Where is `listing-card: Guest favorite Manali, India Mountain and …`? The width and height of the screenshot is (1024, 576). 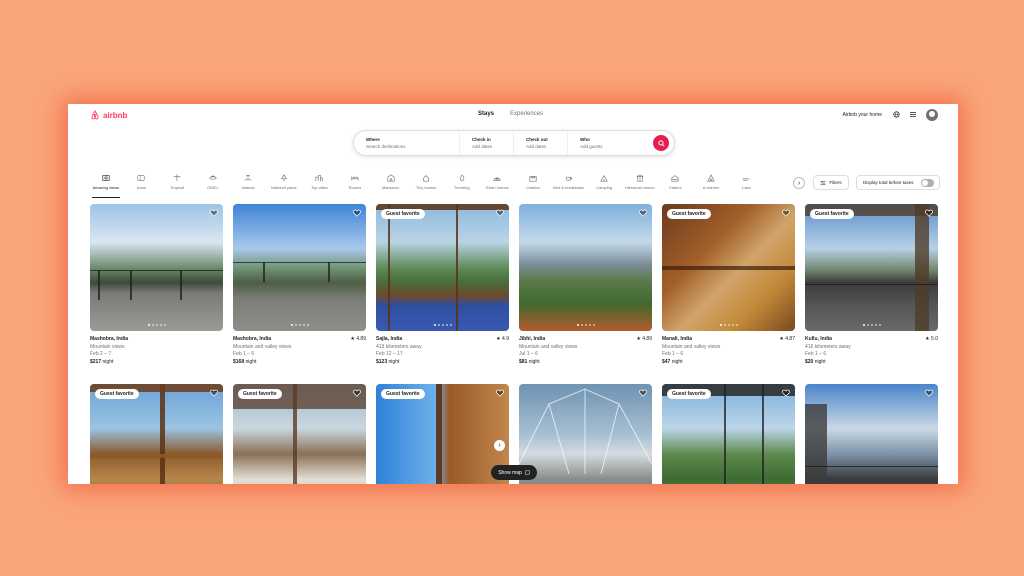
listing-card: Guest favorite Manali, India Mountain and … is located at coordinates (728, 285).